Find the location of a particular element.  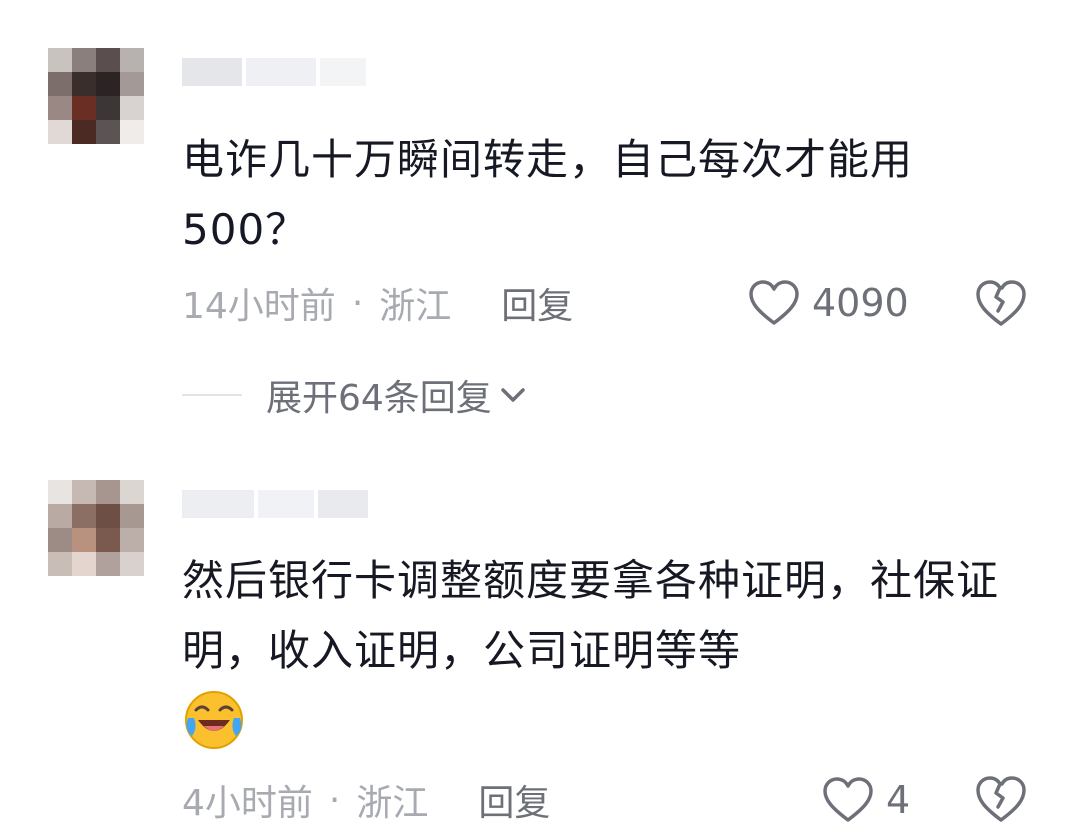

comment-text: 电诈几十万瞬间转走，自己每次才能用500？ is located at coordinates (548, 194).